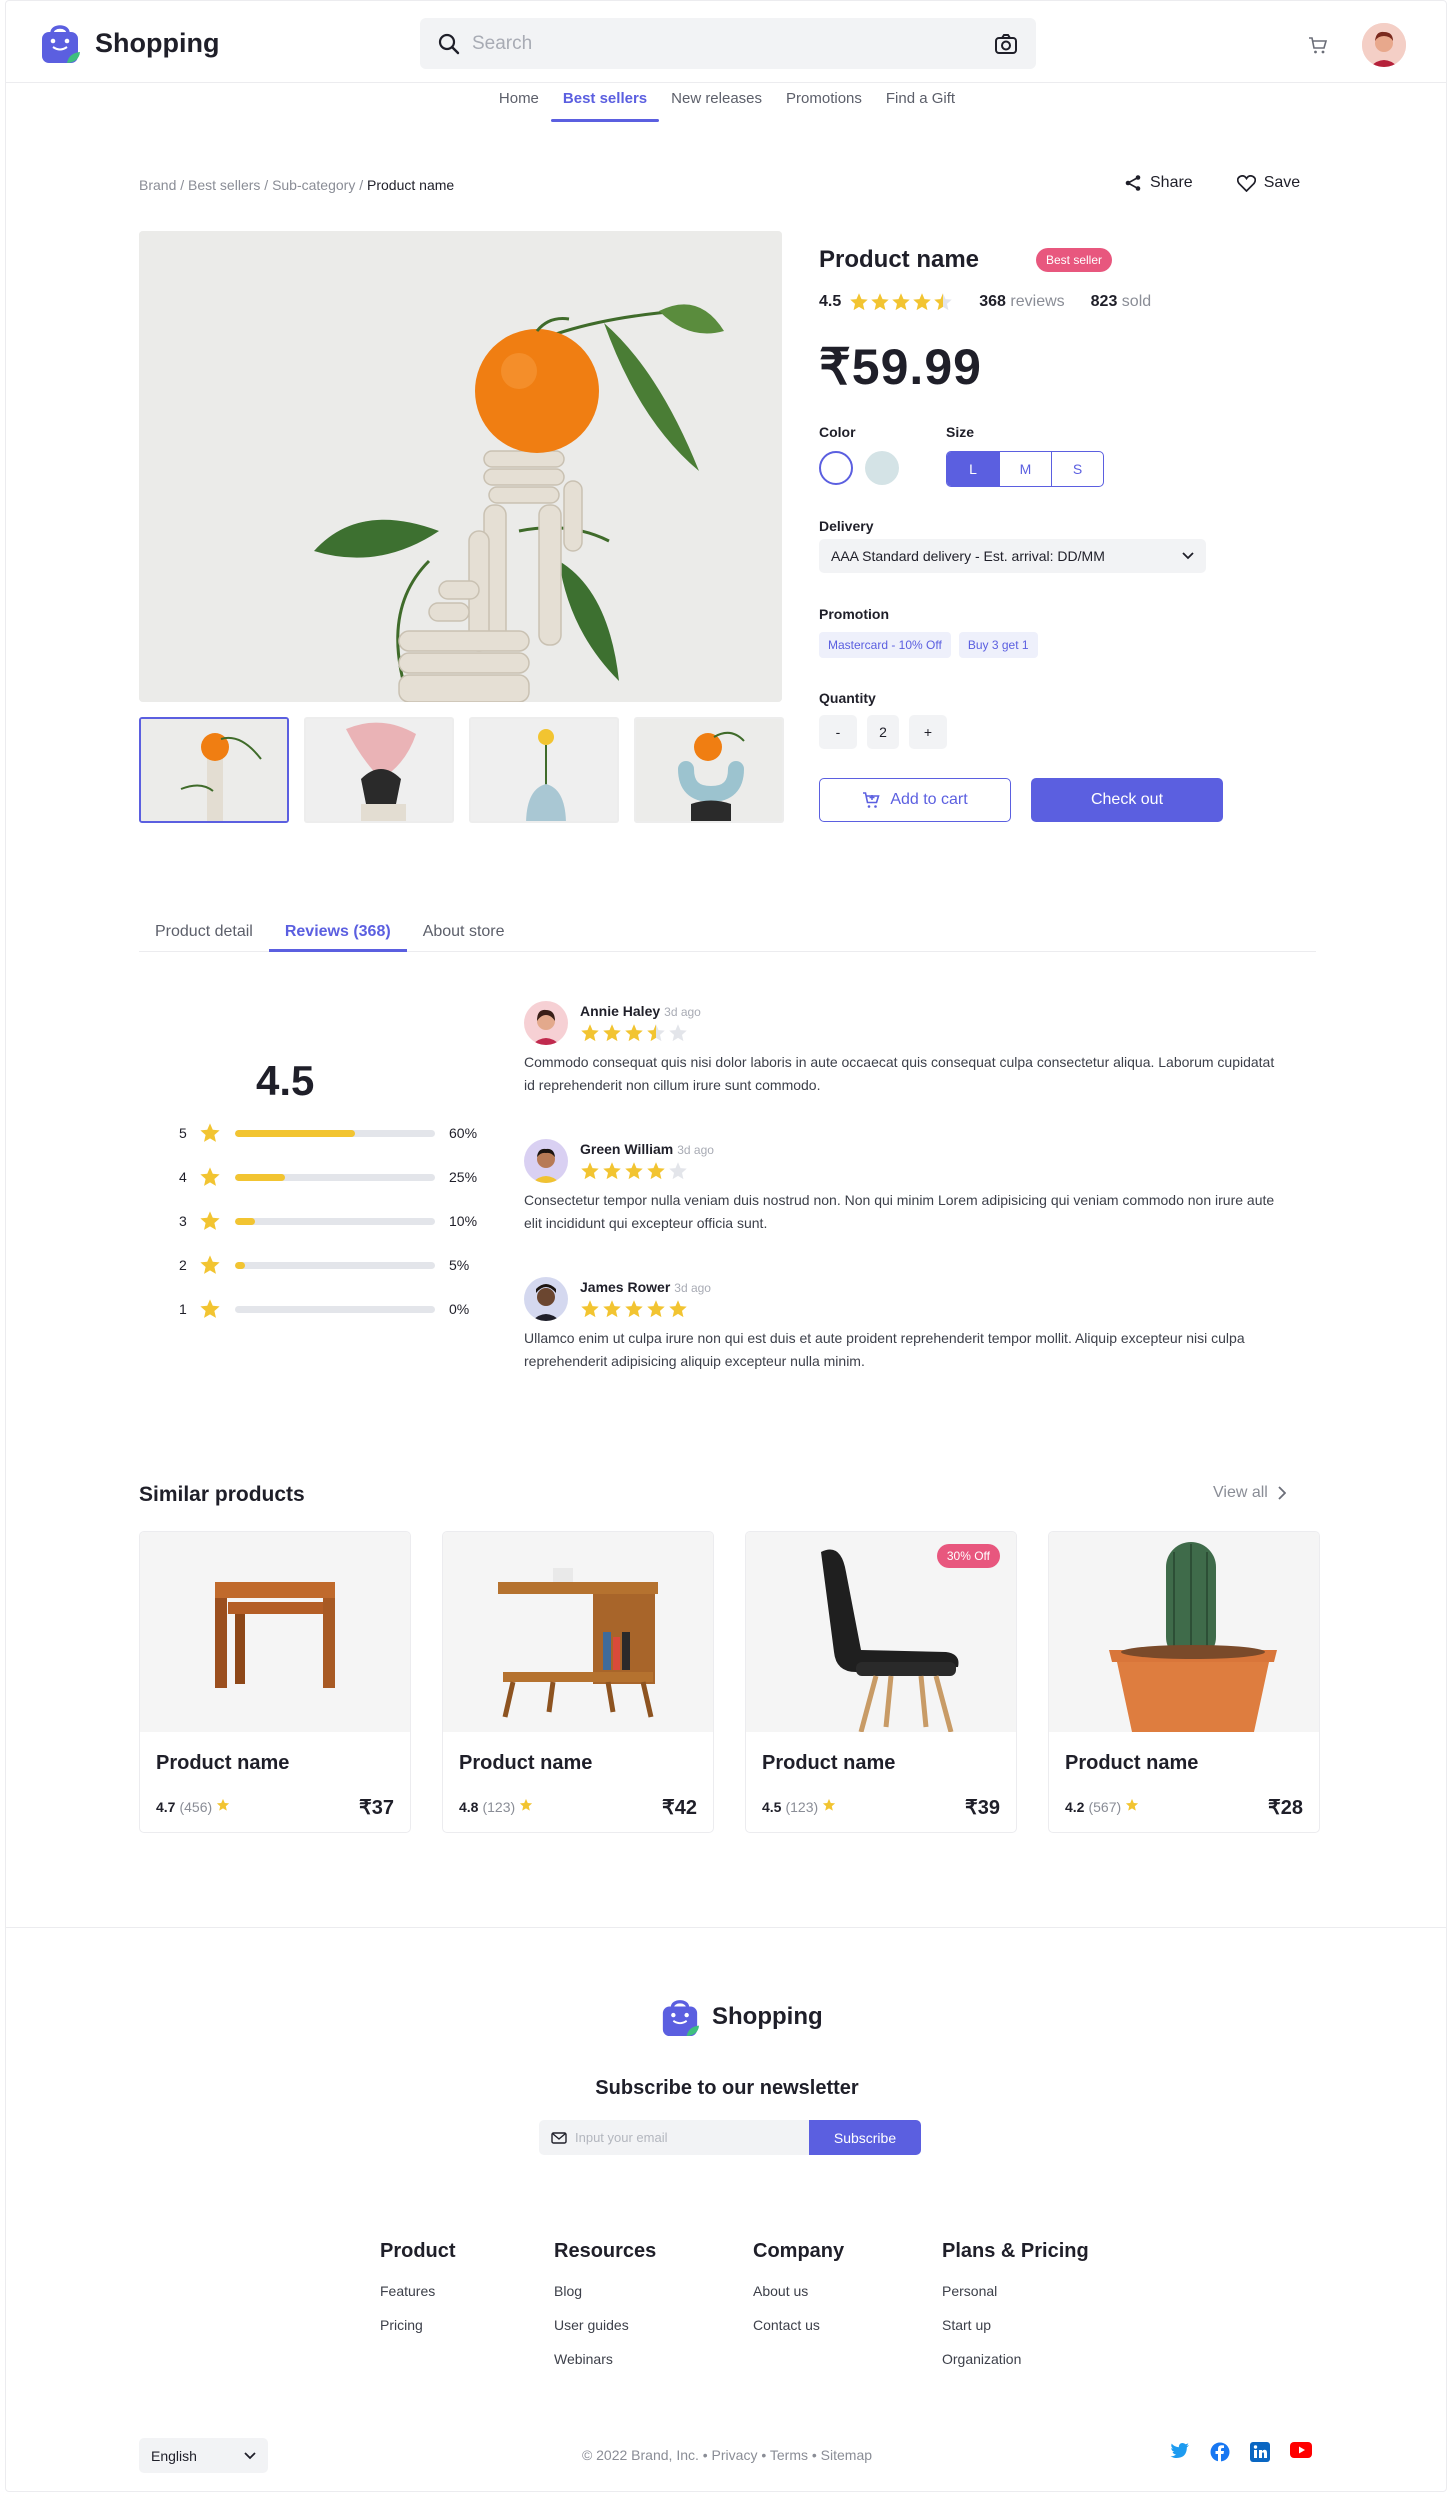 This screenshot has height=2500, width=1452. Describe the element at coordinates (682, 1012) in the screenshot. I see `review-time: 3d ago` at that location.